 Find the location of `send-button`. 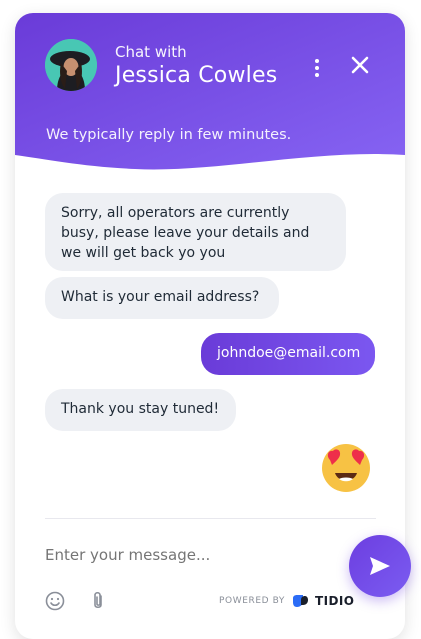

send-button is located at coordinates (380, 566).